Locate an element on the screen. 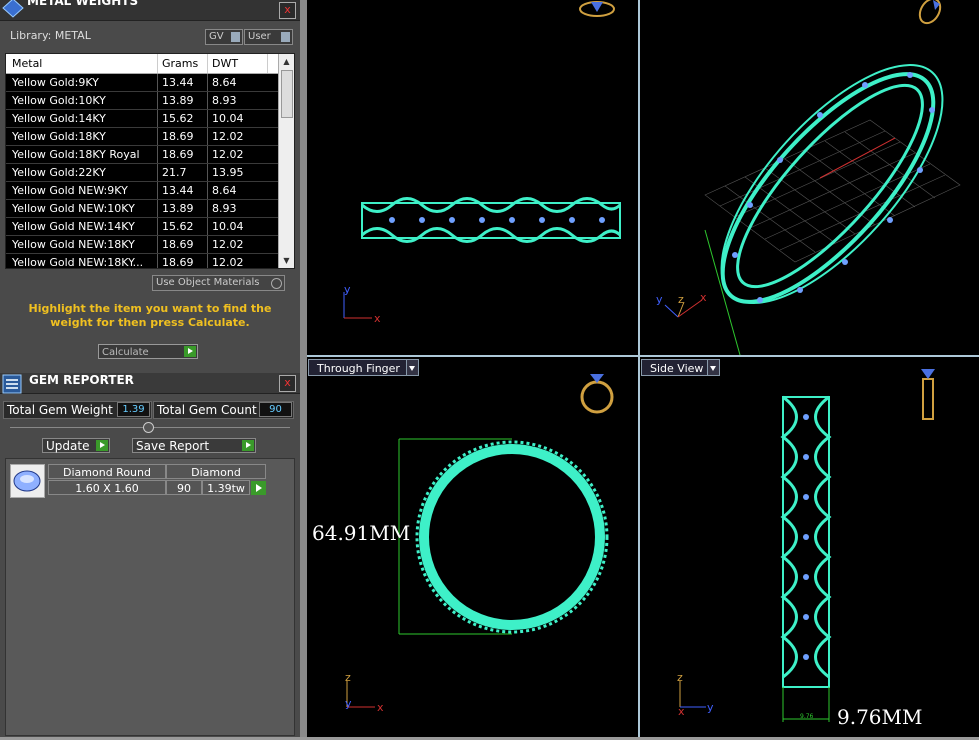 Image resolution: width=979 pixels, height=740 pixels. metal-name: Yellow Gold:18KY Royal is located at coordinates (76, 154).